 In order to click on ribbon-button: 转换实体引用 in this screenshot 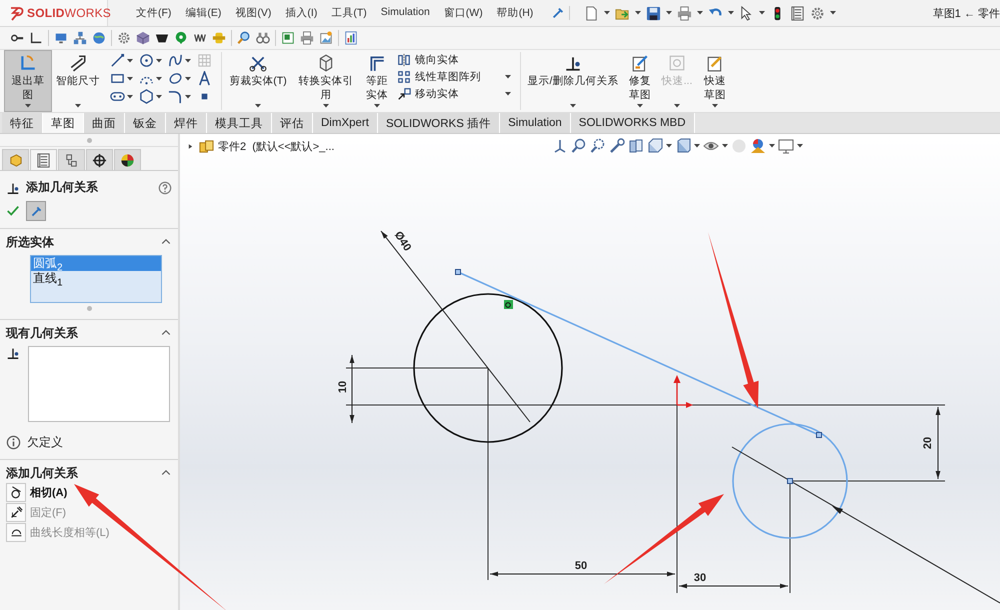, I will do `click(326, 81)`.